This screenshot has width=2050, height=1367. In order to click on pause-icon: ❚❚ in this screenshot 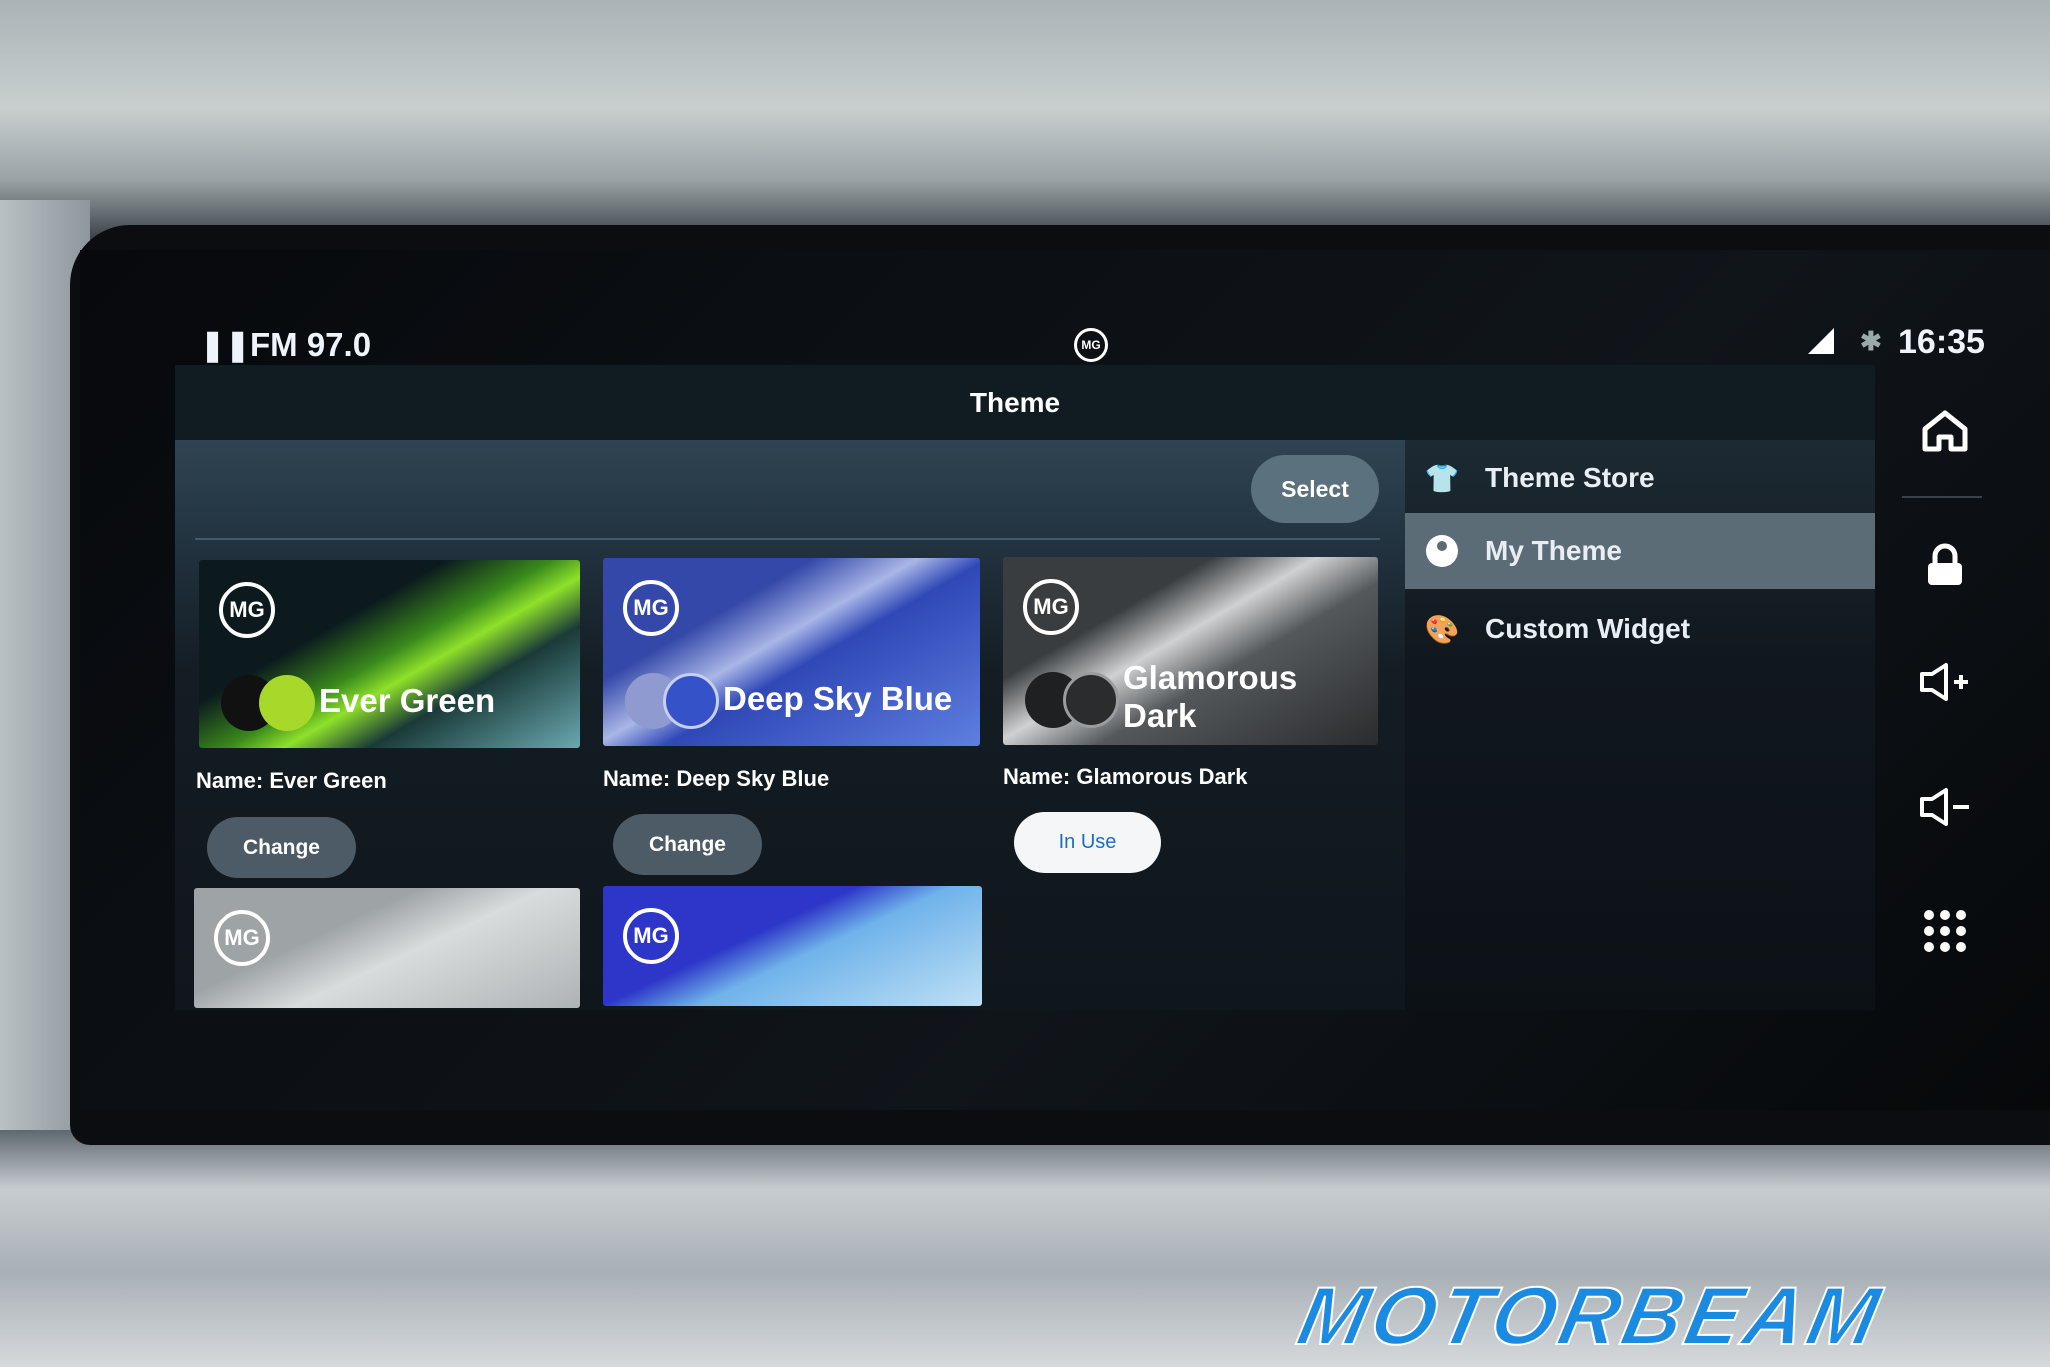, I will do `click(225, 345)`.